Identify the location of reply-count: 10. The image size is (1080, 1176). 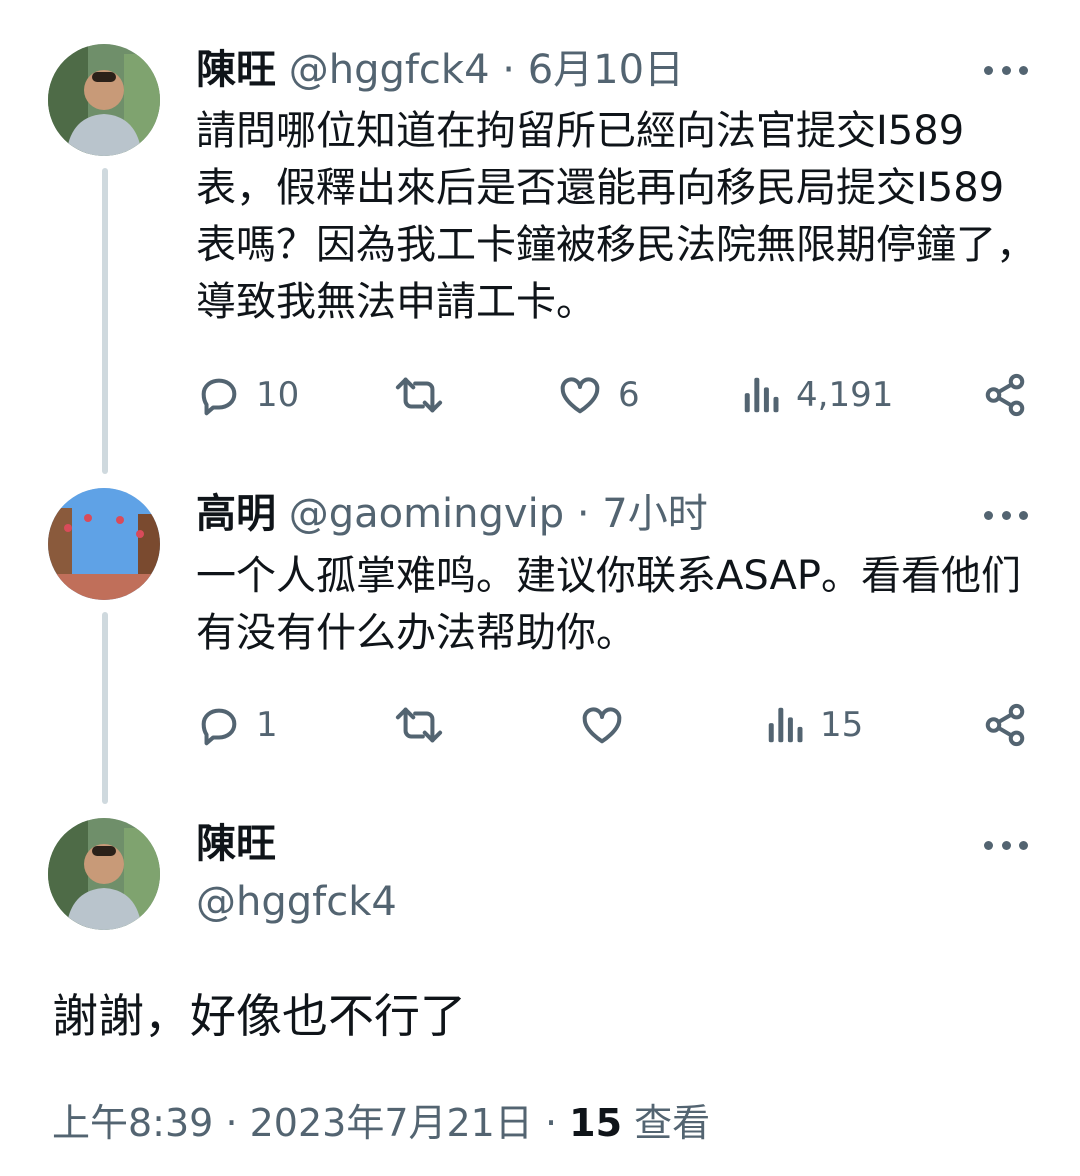
(278, 395).